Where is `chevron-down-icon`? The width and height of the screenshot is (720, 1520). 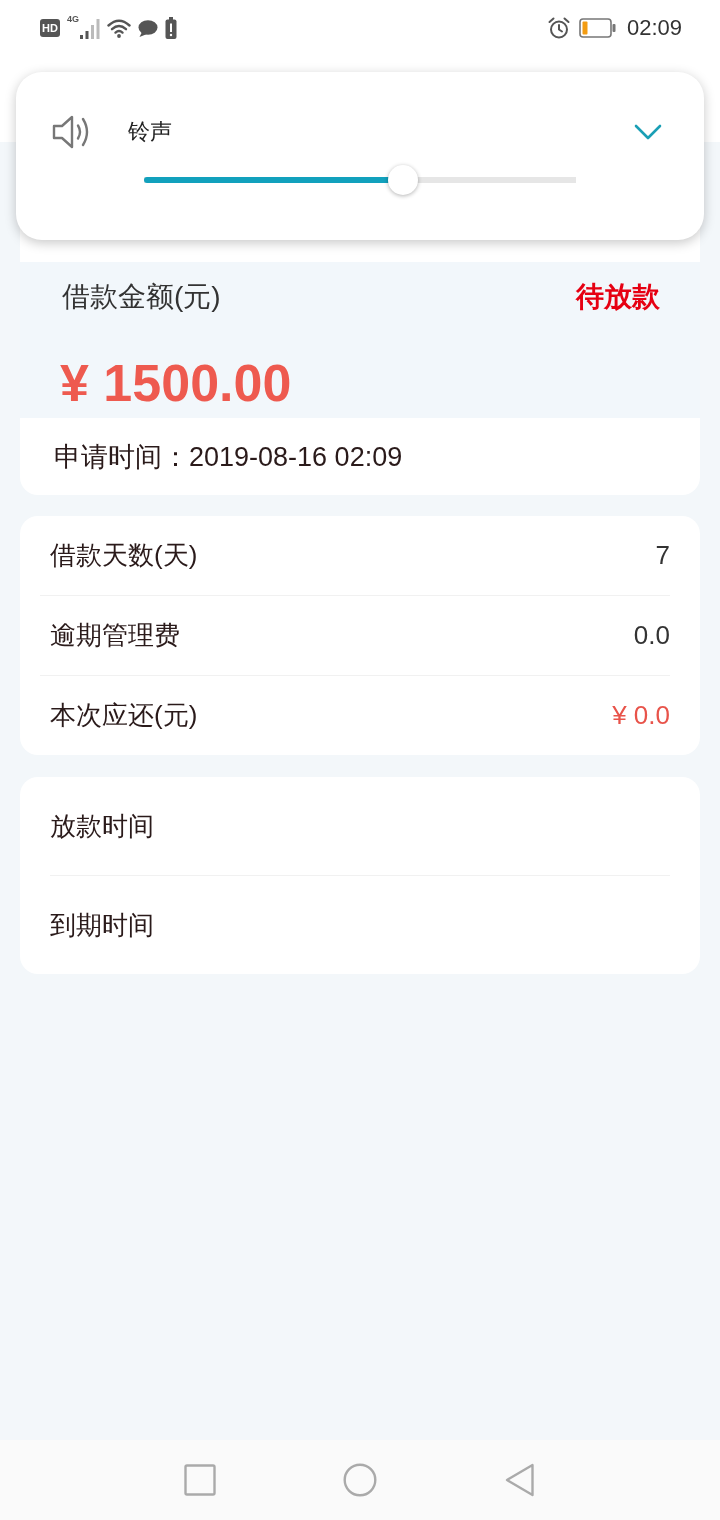
chevron-down-icon is located at coordinates (648, 132).